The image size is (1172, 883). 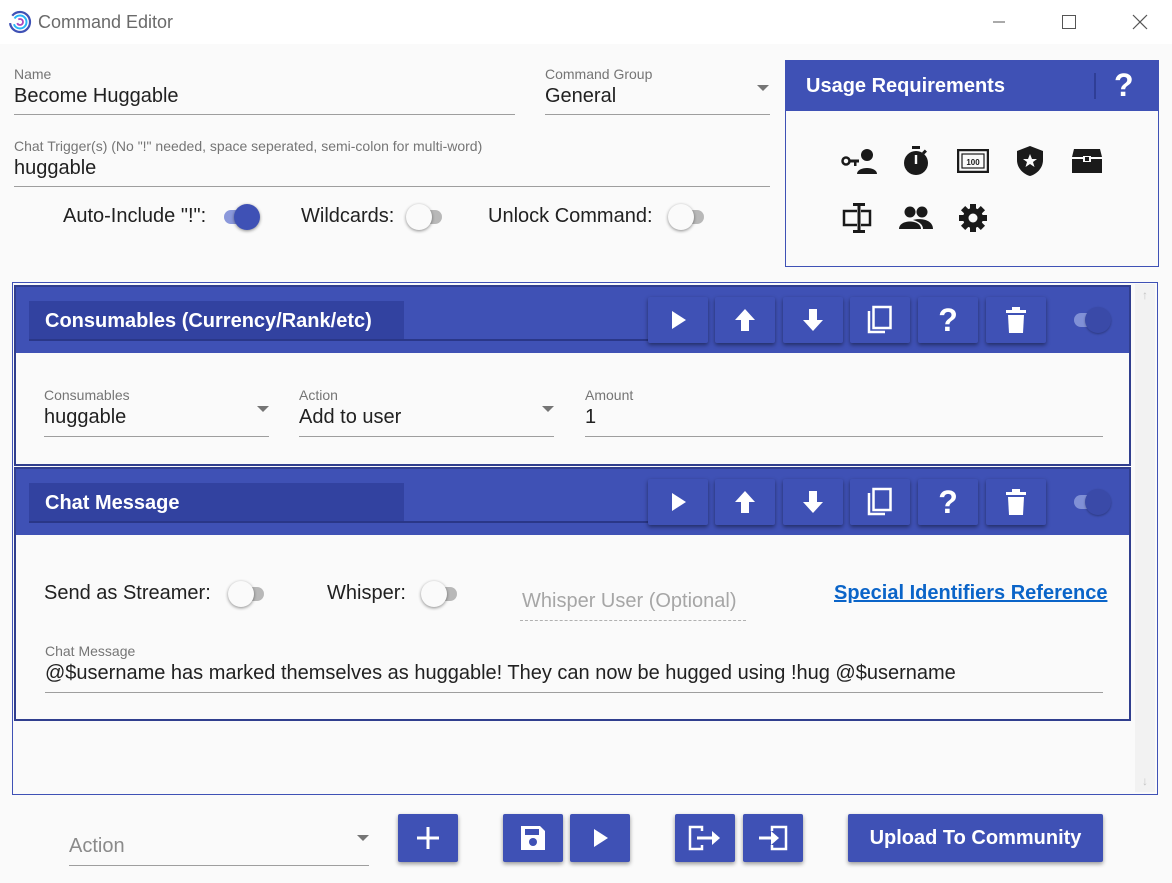 What do you see at coordinates (112, 503) in the screenshot?
I see `card-title: Chat Message` at bounding box center [112, 503].